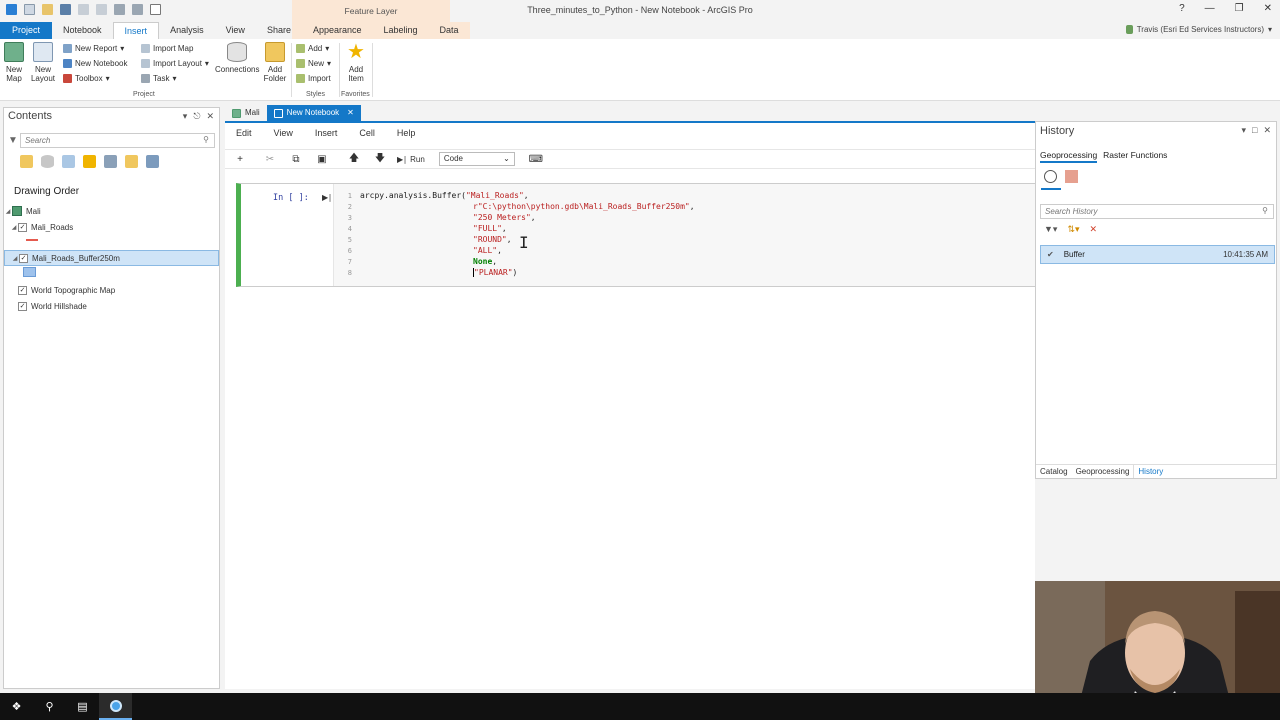 The image size is (1280, 720). What do you see at coordinates (312, 48) in the screenshot?
I see `styles-add-button: Add ▾` at bounding box center [312, 48].